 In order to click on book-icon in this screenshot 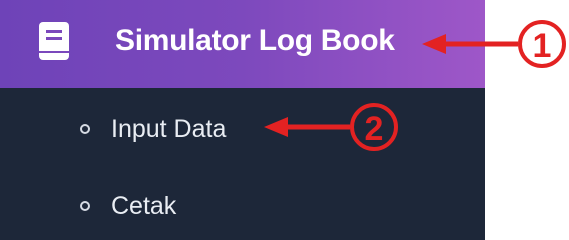, I will do `click(54, 41)`.